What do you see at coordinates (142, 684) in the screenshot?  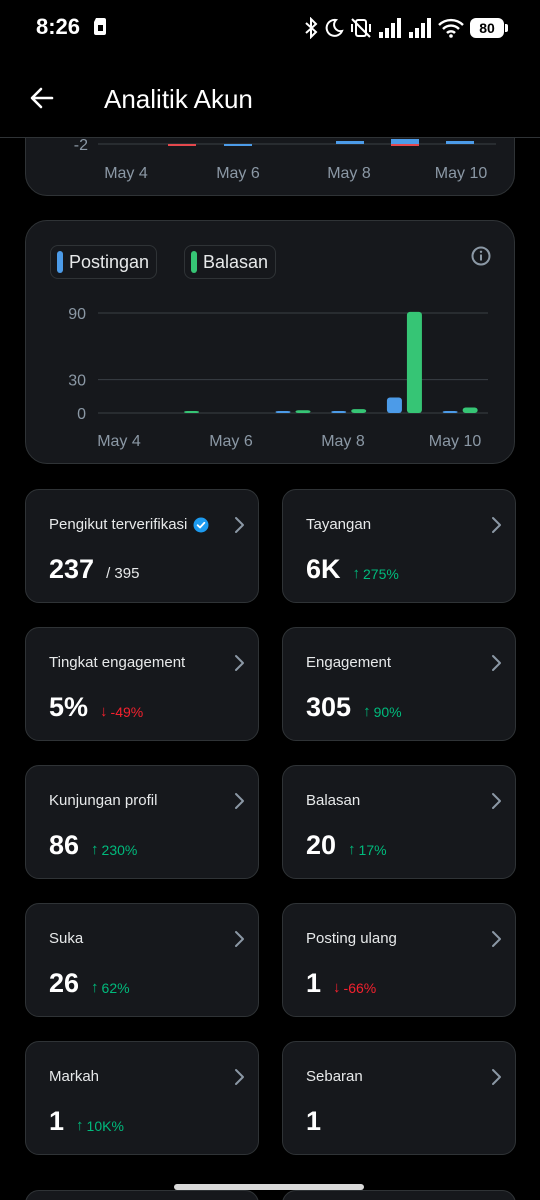 I see `stat-card: Tingkat engagement 5% ↓ -49%` at bounding box center [142, 684].